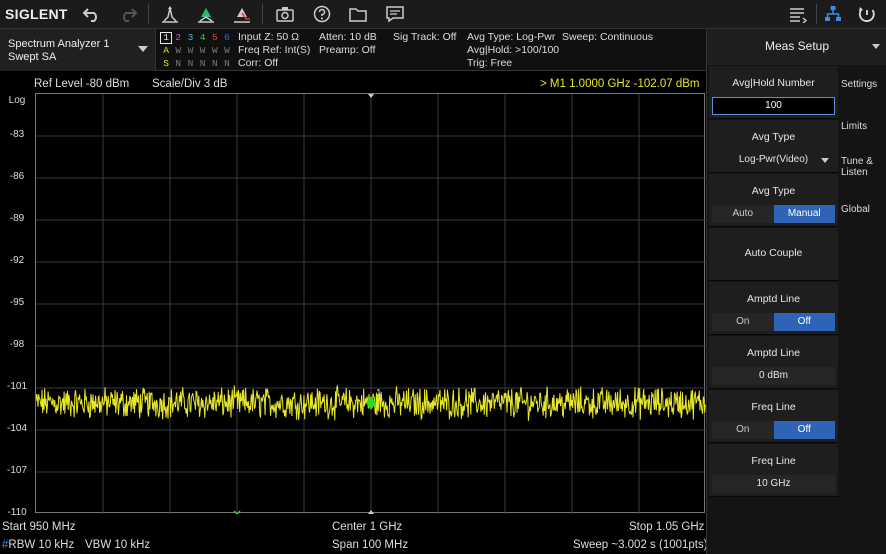  Describe the element at coordinates (17, 176) in the screenshot. I see `y-tick-label: -86` at that location.